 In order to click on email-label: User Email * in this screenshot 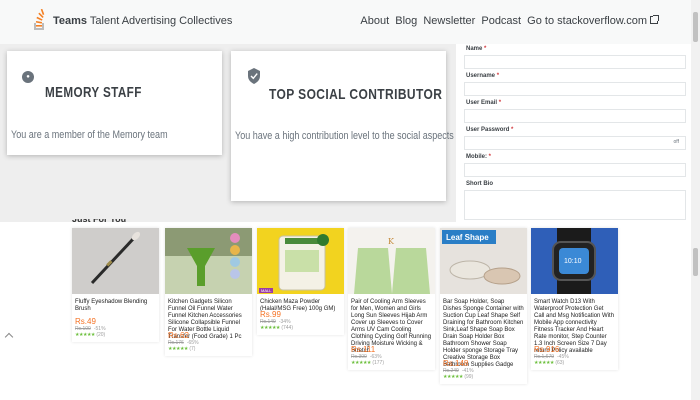, I will do `click(484, 103)`.